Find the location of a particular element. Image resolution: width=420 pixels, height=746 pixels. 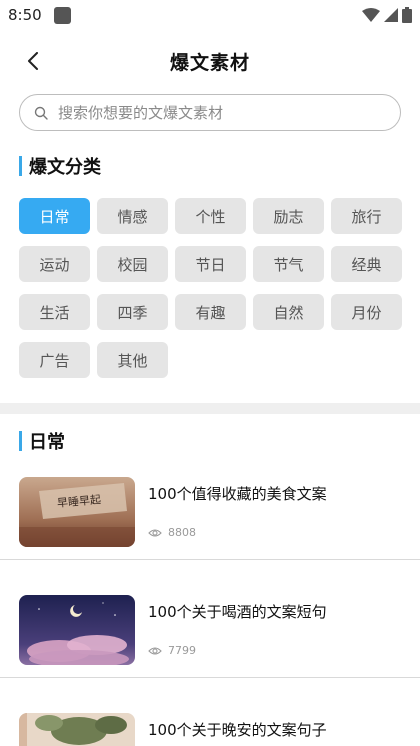

status-bar: 8:50 is located at coordinates (210, 15).